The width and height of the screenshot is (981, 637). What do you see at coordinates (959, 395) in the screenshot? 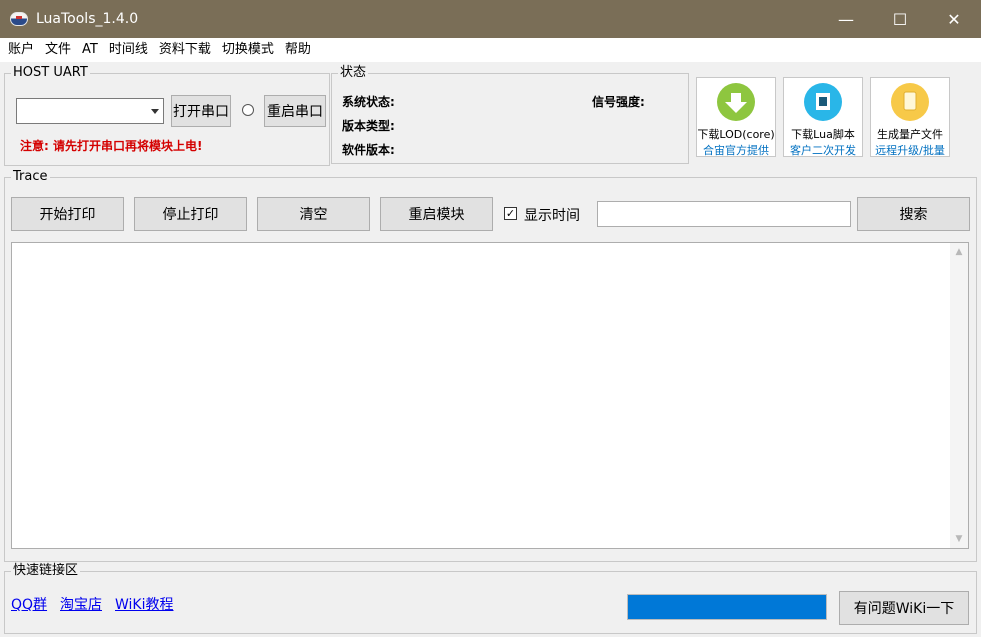
I see `trace-scrollbar: ▲ ▼` at bounding box center [959, 395].